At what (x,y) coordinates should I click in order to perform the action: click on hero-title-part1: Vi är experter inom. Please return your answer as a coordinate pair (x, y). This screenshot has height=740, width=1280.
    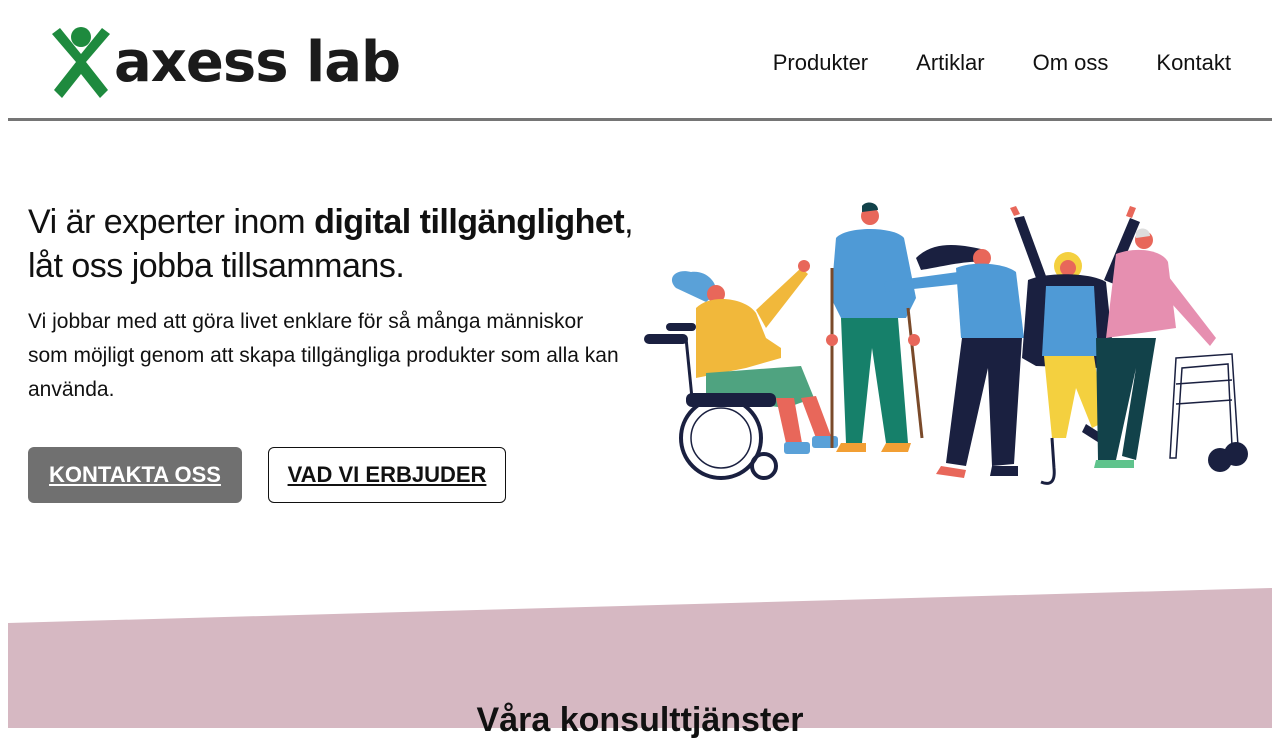
    Looking at the image, I should click on (171, 222).